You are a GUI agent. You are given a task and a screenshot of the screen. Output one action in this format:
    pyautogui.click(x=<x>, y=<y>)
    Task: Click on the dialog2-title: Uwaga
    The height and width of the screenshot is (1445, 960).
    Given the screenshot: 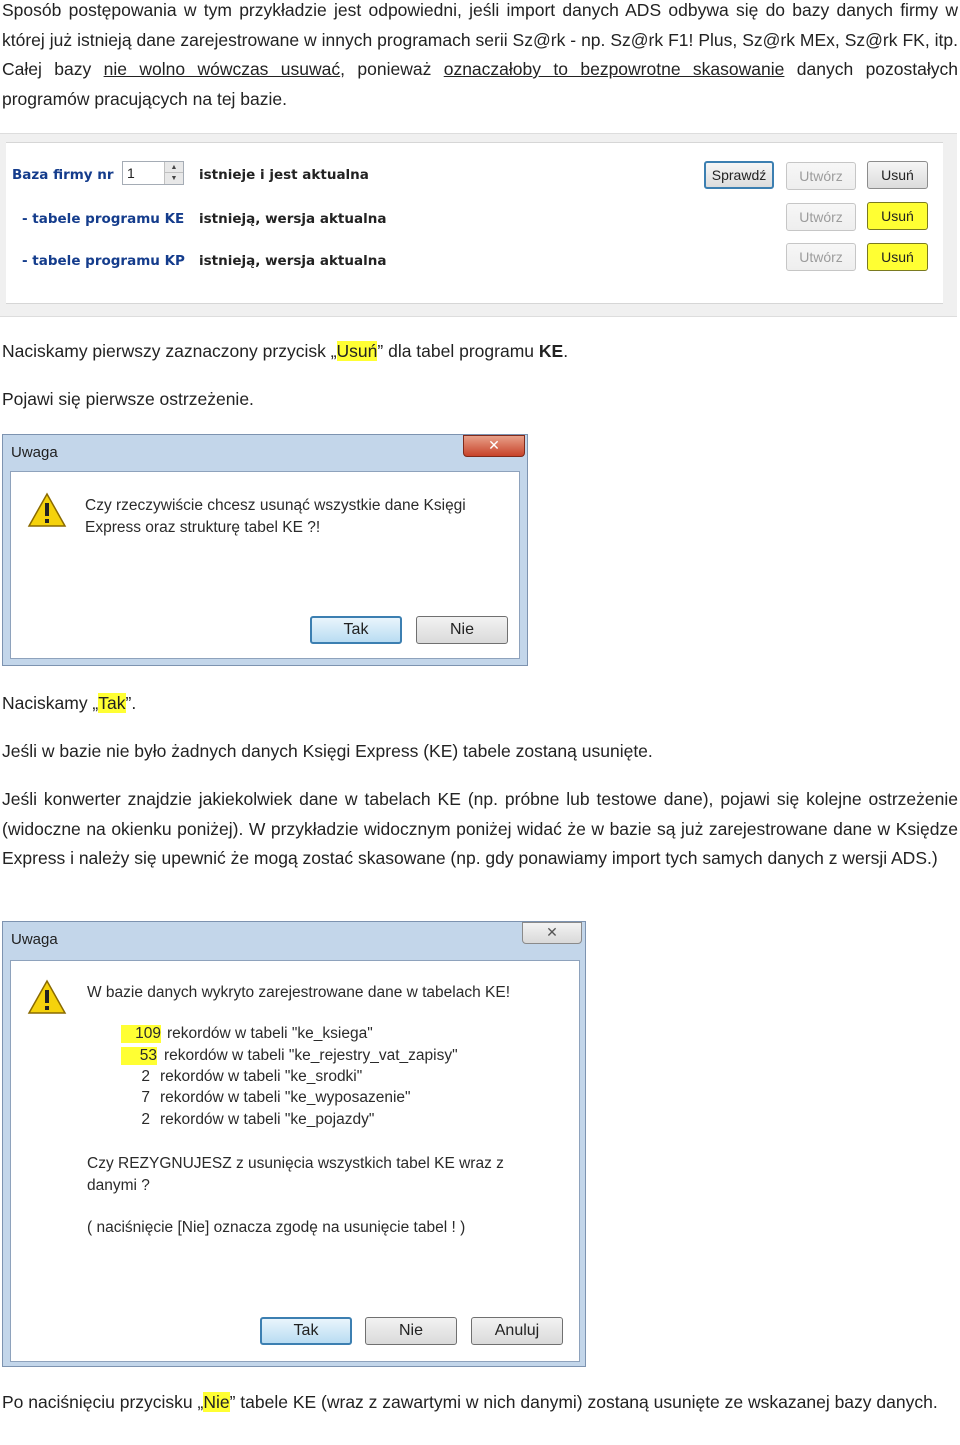 What is the action you would take?
    pyautogui.click(x=34, y=939)
    